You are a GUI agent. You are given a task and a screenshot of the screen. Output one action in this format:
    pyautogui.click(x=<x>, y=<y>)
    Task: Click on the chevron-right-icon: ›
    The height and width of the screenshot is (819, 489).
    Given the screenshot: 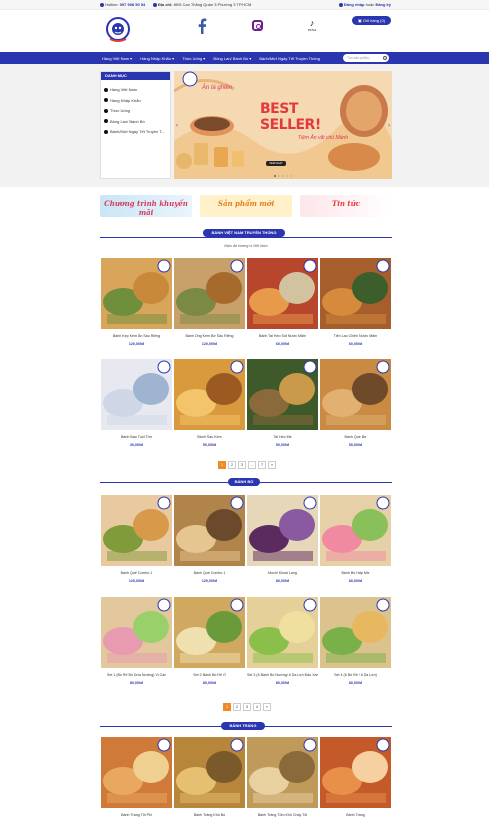 What is the action you would take?
    pyautogui.click(x=389, y=126)
    